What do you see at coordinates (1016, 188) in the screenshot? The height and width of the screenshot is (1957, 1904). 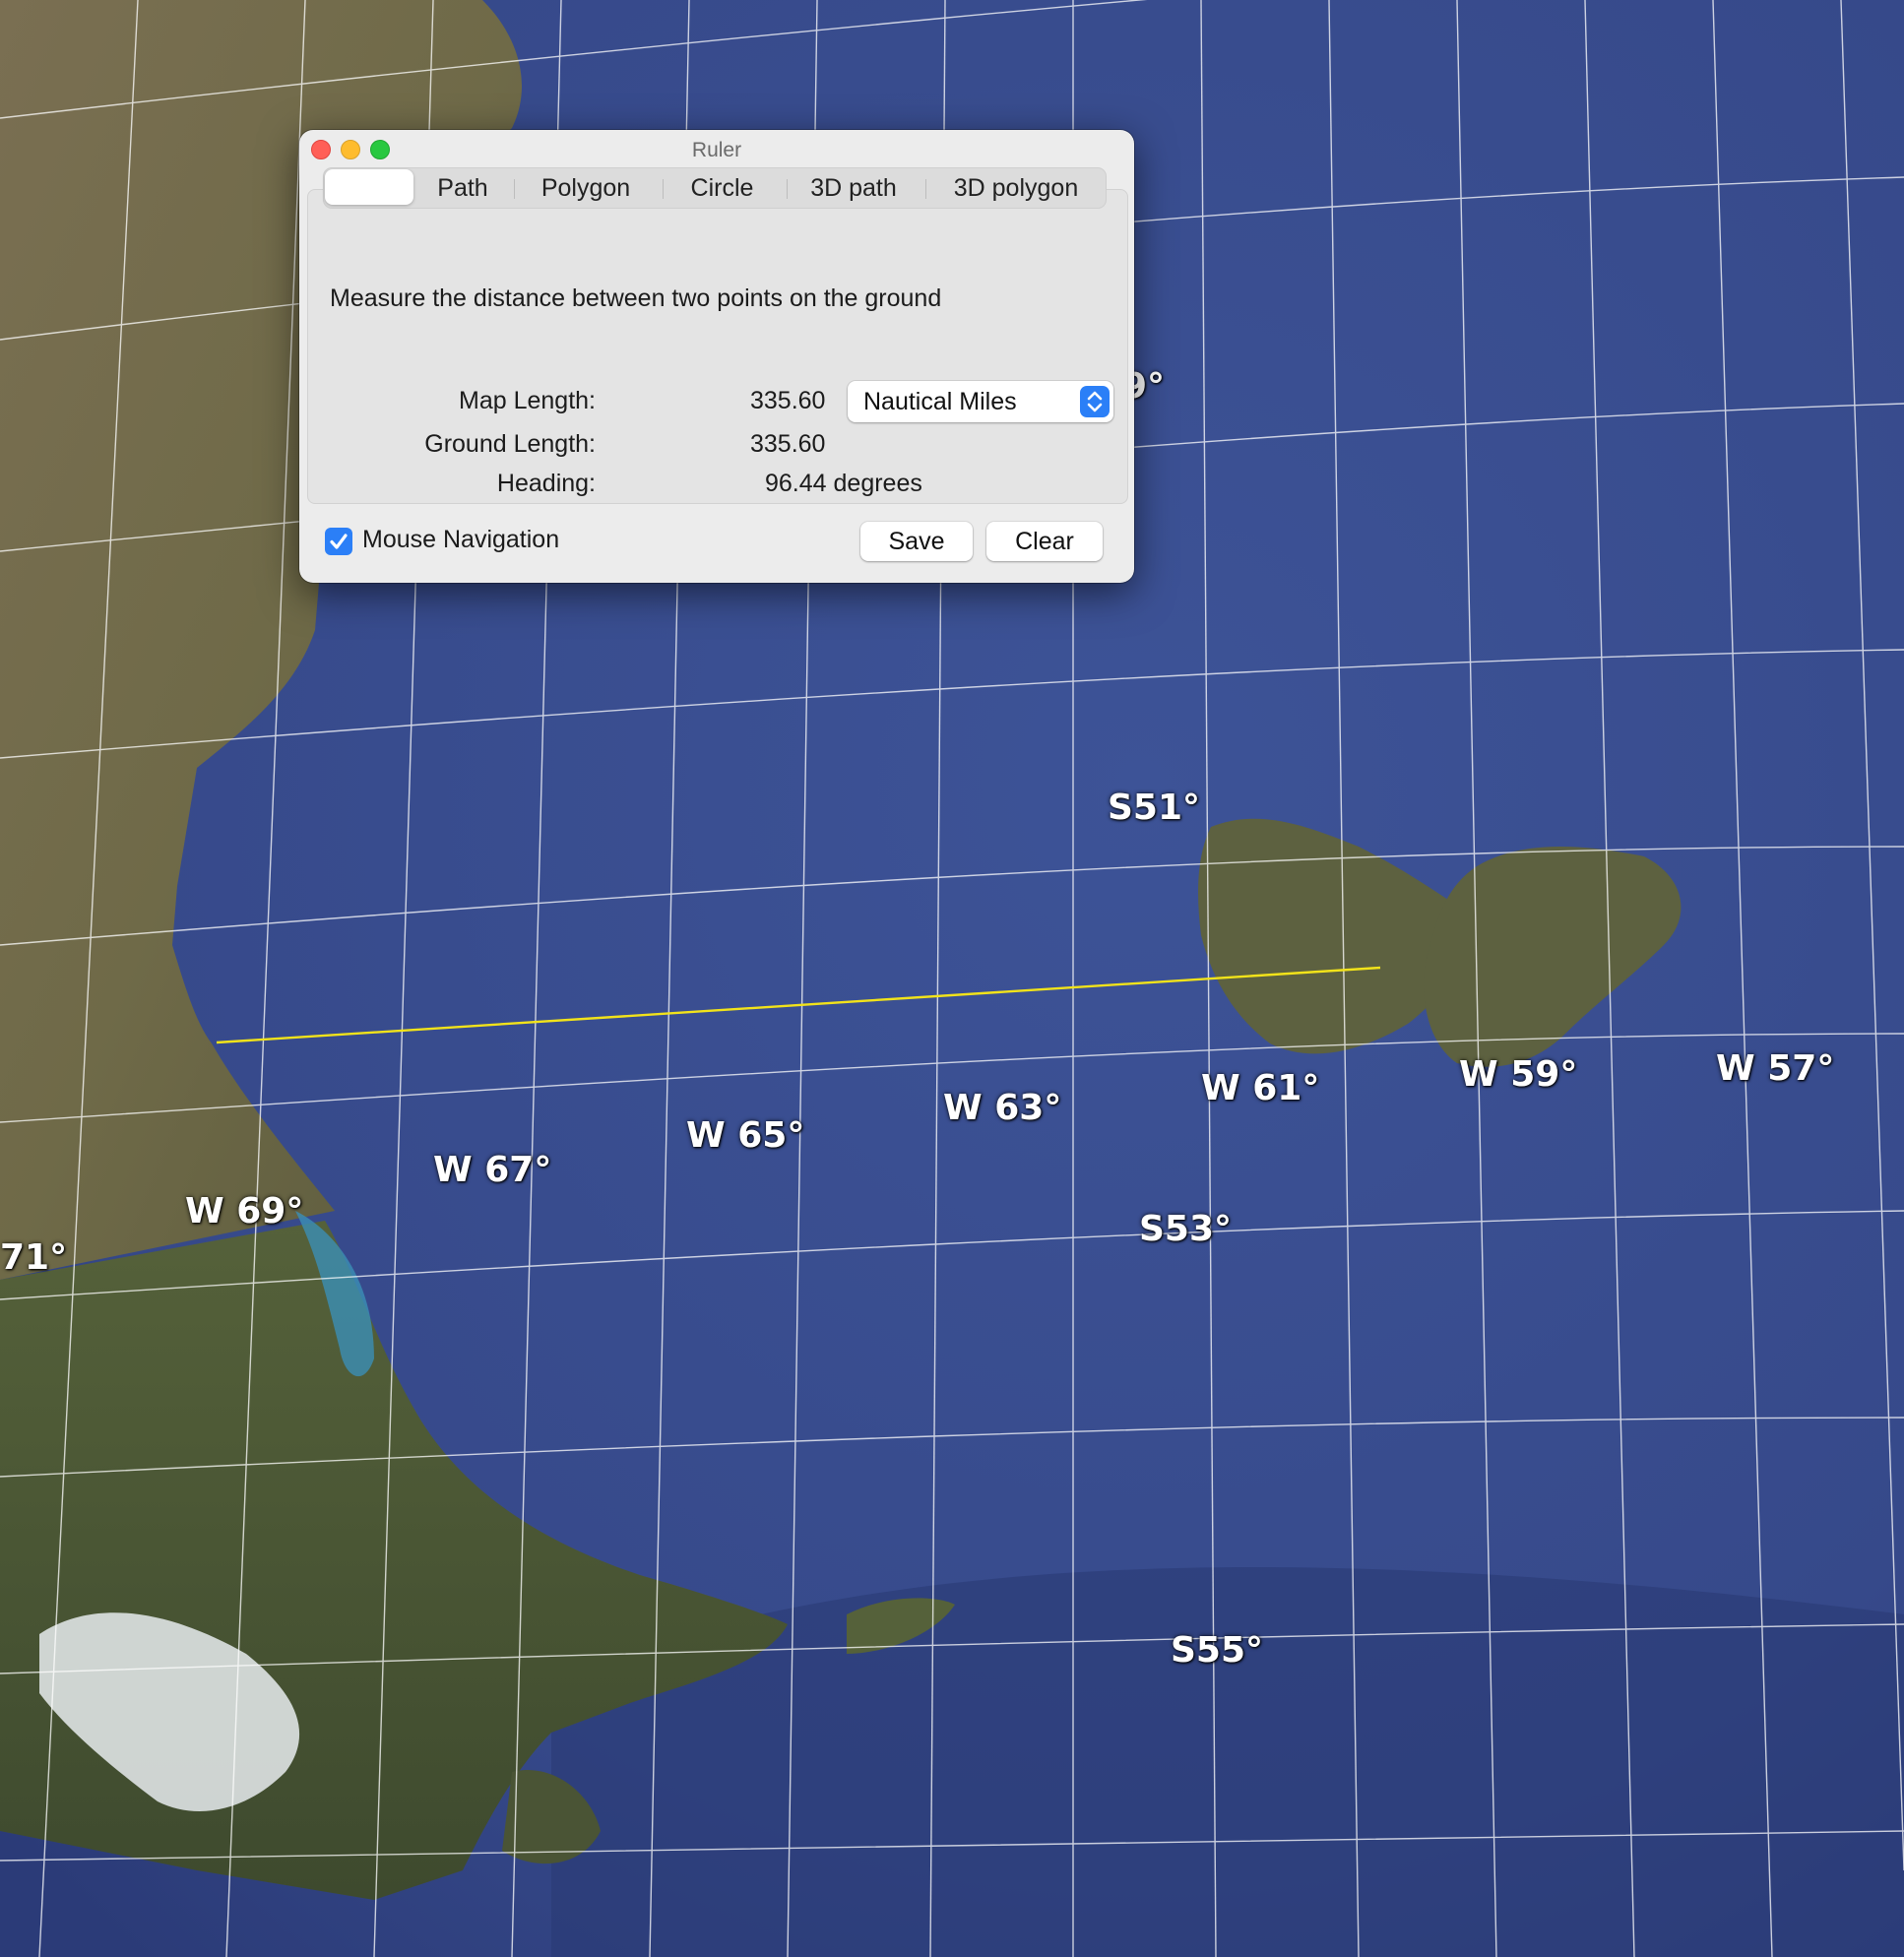 I see `tab-3d-polygon: 3D polygon` at bounding box center [1016, 188].